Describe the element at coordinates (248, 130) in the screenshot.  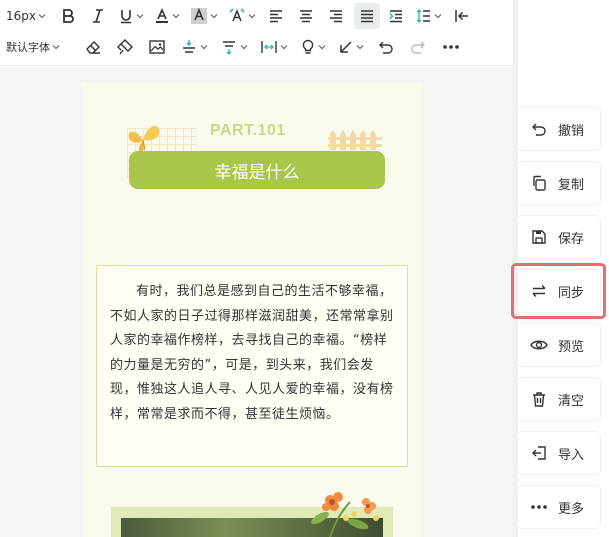
I see `part-label: PART.101` at that location.